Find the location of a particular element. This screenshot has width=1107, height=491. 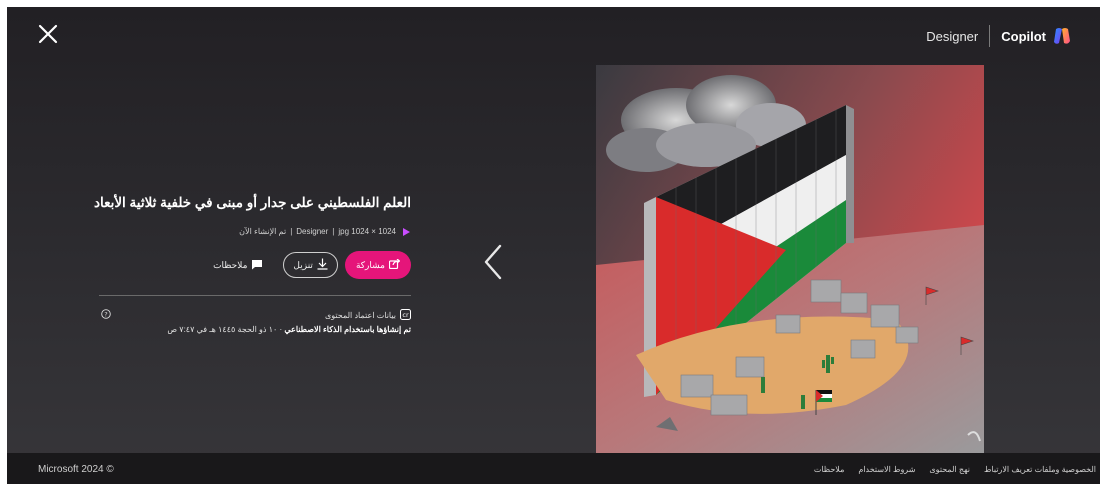

copyright: Microsoft 2024 © is located at coordinates (76, 469).